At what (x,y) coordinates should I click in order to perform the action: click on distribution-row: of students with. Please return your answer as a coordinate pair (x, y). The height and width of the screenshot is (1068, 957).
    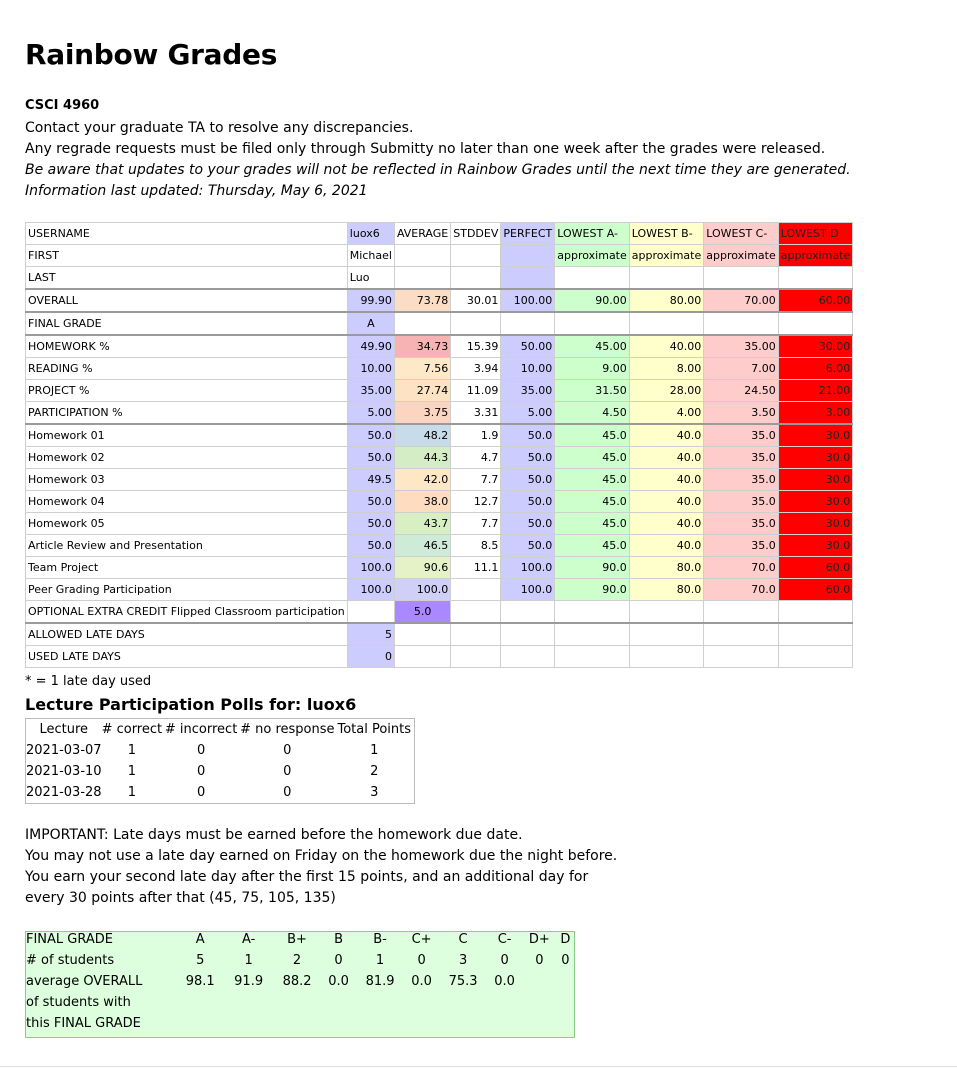
    Looking at the image, I should click on (300, 1005).